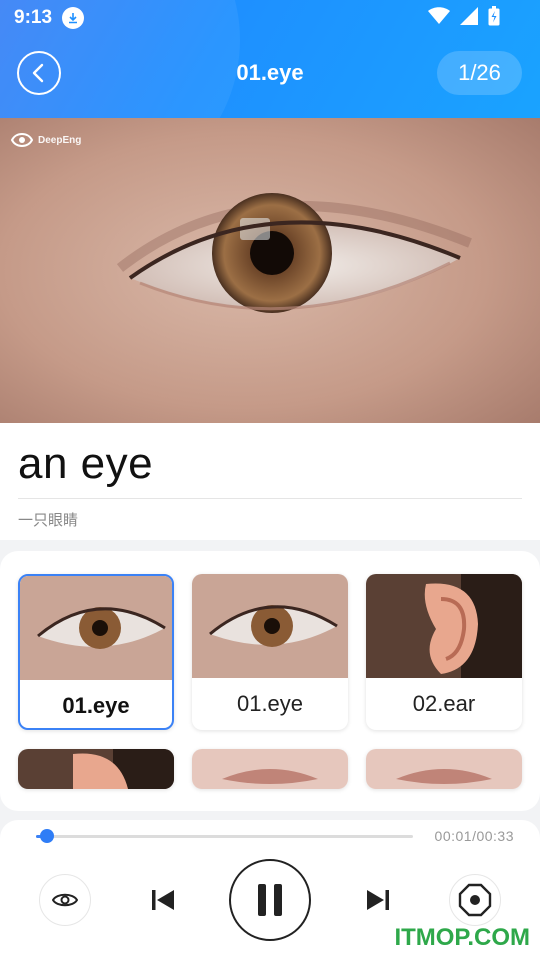 The height and width of the screenshot is (960, 540). I want to click on status-bar: 9:13, so click(270, 18).